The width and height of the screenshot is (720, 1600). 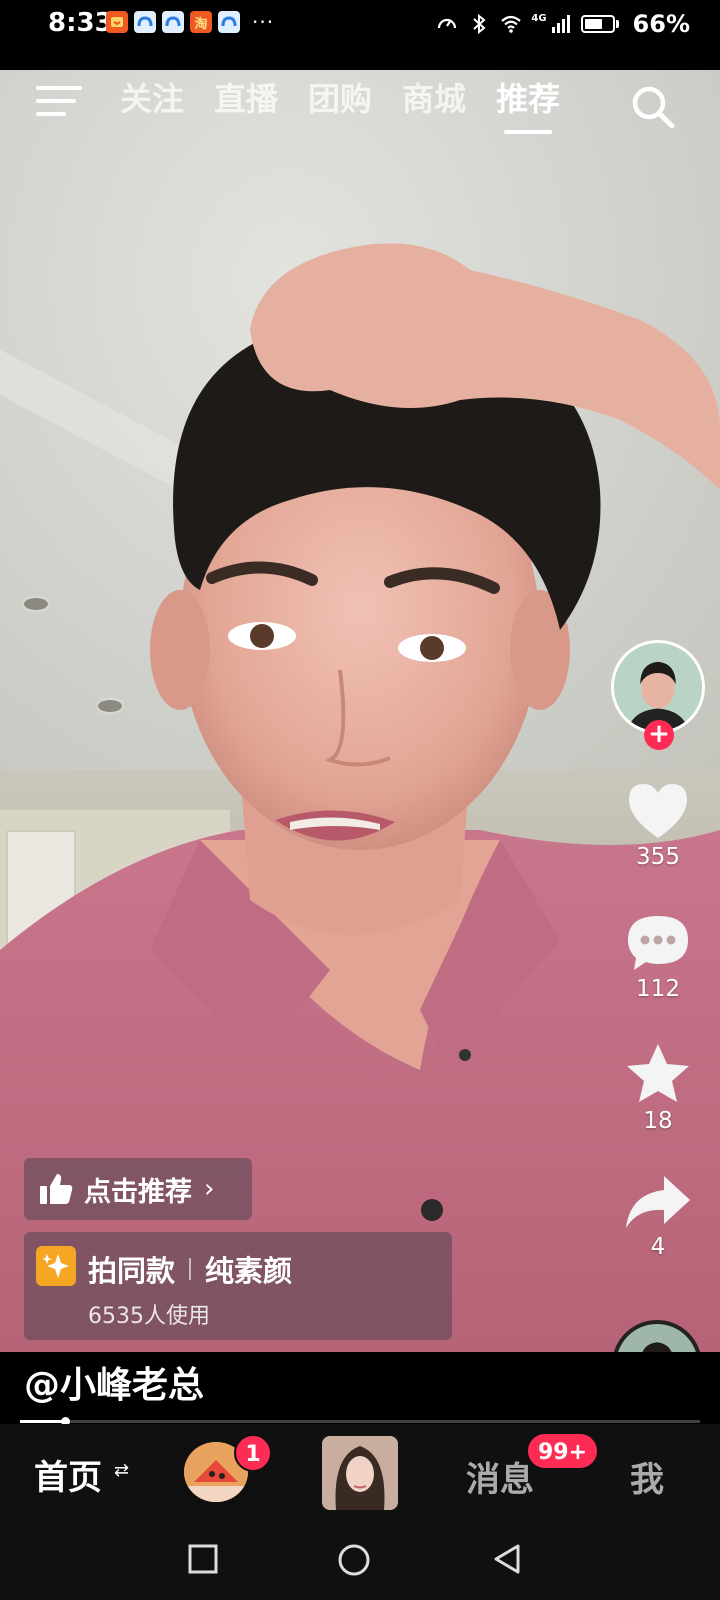 I want to click on share-count: 4, so click(x=658, y=1247).